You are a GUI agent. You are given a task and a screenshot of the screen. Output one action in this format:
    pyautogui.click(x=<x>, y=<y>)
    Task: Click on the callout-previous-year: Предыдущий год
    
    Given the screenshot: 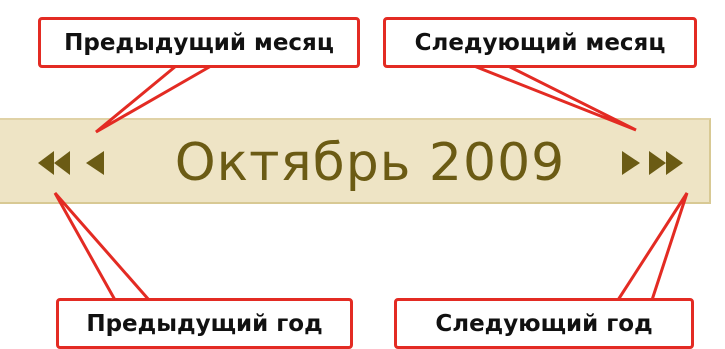 What is the action you would take?
    pyautogui.click(x=204, y=323)
    